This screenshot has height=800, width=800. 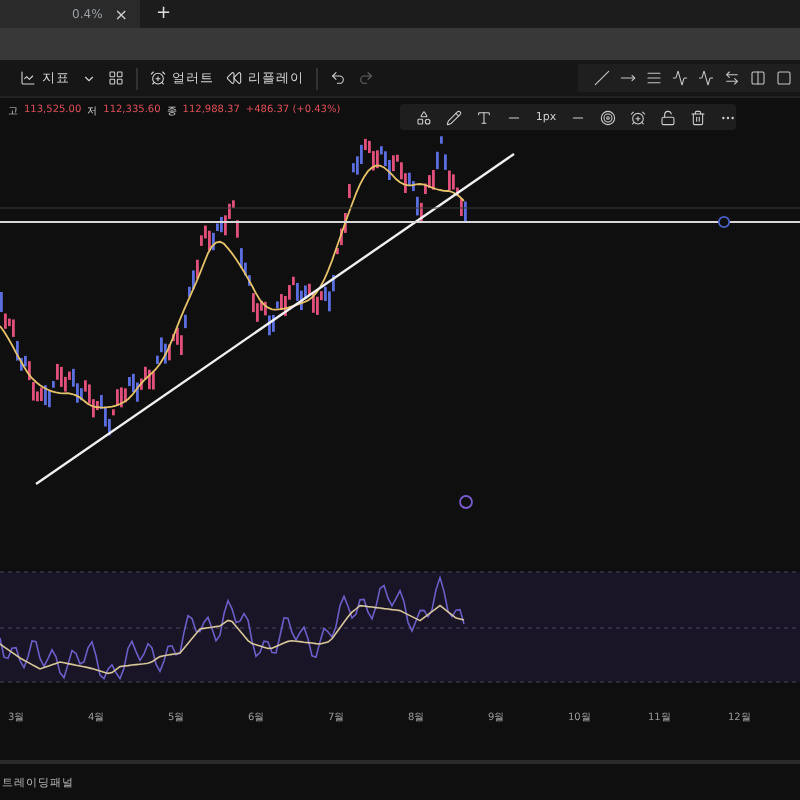 I want to click on columns-tool-icon, so click(x=758, y=78).